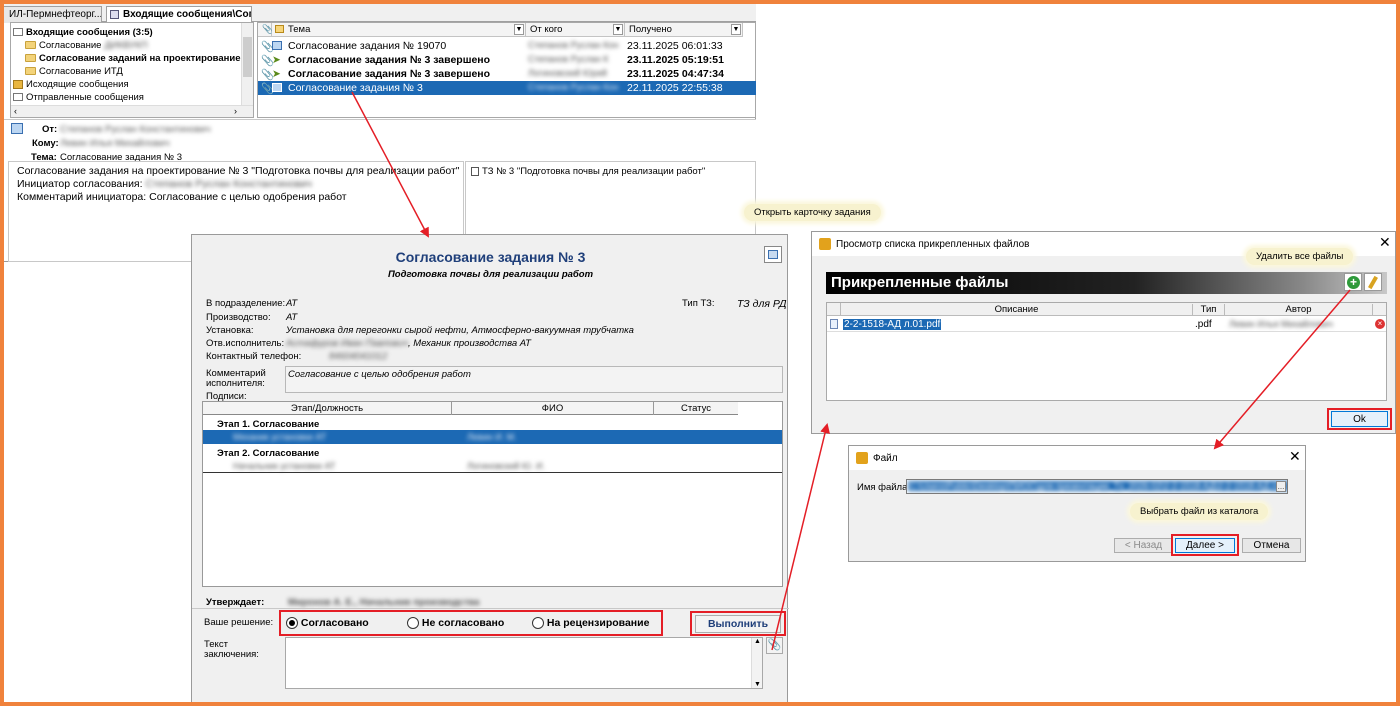 The image size is (1400, 706). What do you see at coordinates (552, 408) in the screenshot?
I see `name-header: ФИО` at bounding box center [552, 408].